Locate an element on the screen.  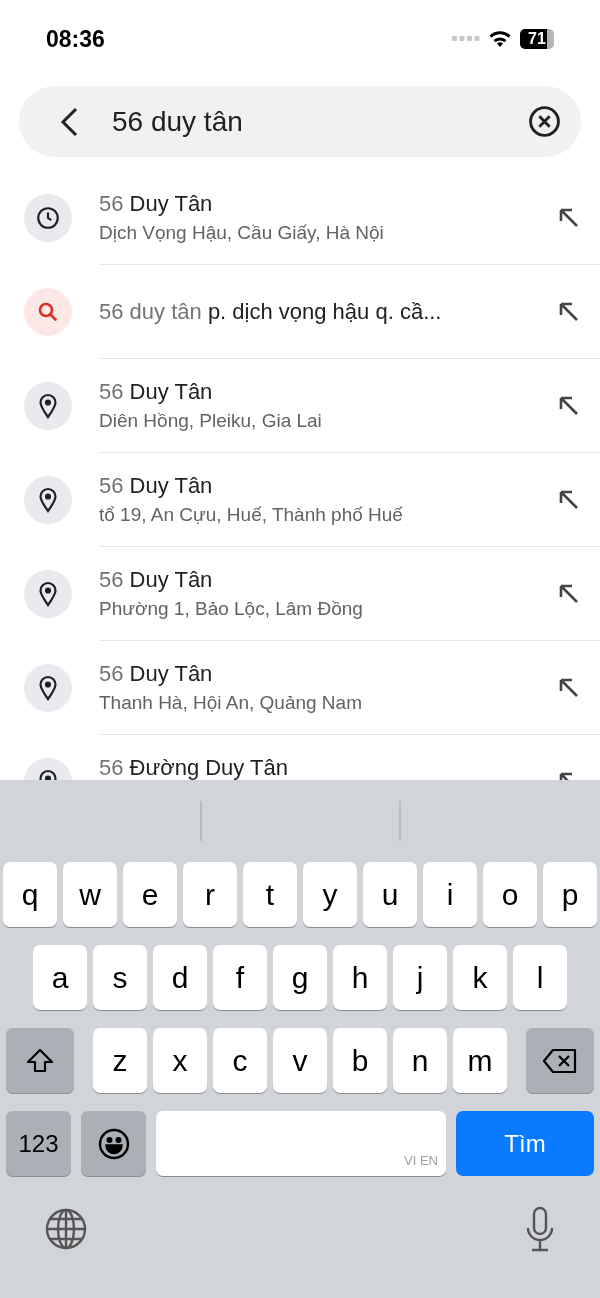
keyboard-key: y is located at coordinates (330, 894).